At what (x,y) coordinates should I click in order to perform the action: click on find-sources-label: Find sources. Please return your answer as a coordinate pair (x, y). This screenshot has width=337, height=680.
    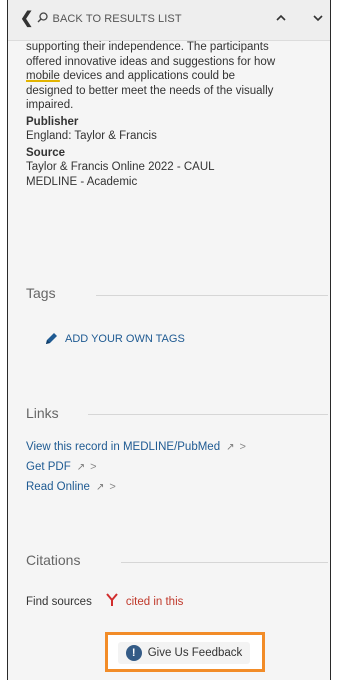
    Looking at the image, I should click on (59, 601).